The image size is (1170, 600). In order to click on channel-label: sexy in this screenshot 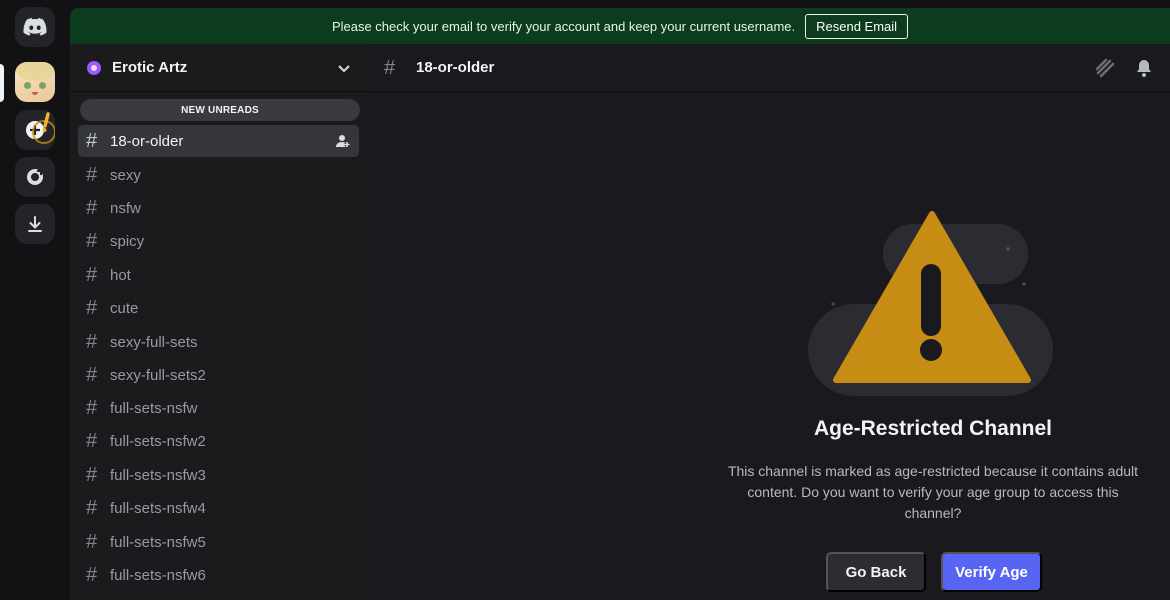, I will do `click(125, 175)`.